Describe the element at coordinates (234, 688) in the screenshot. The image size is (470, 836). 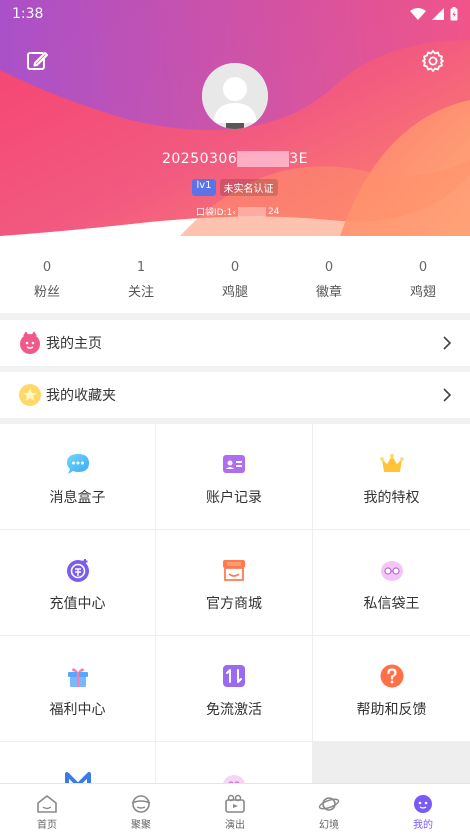
I see `grid-item-data-free: 免流激活` at that location.